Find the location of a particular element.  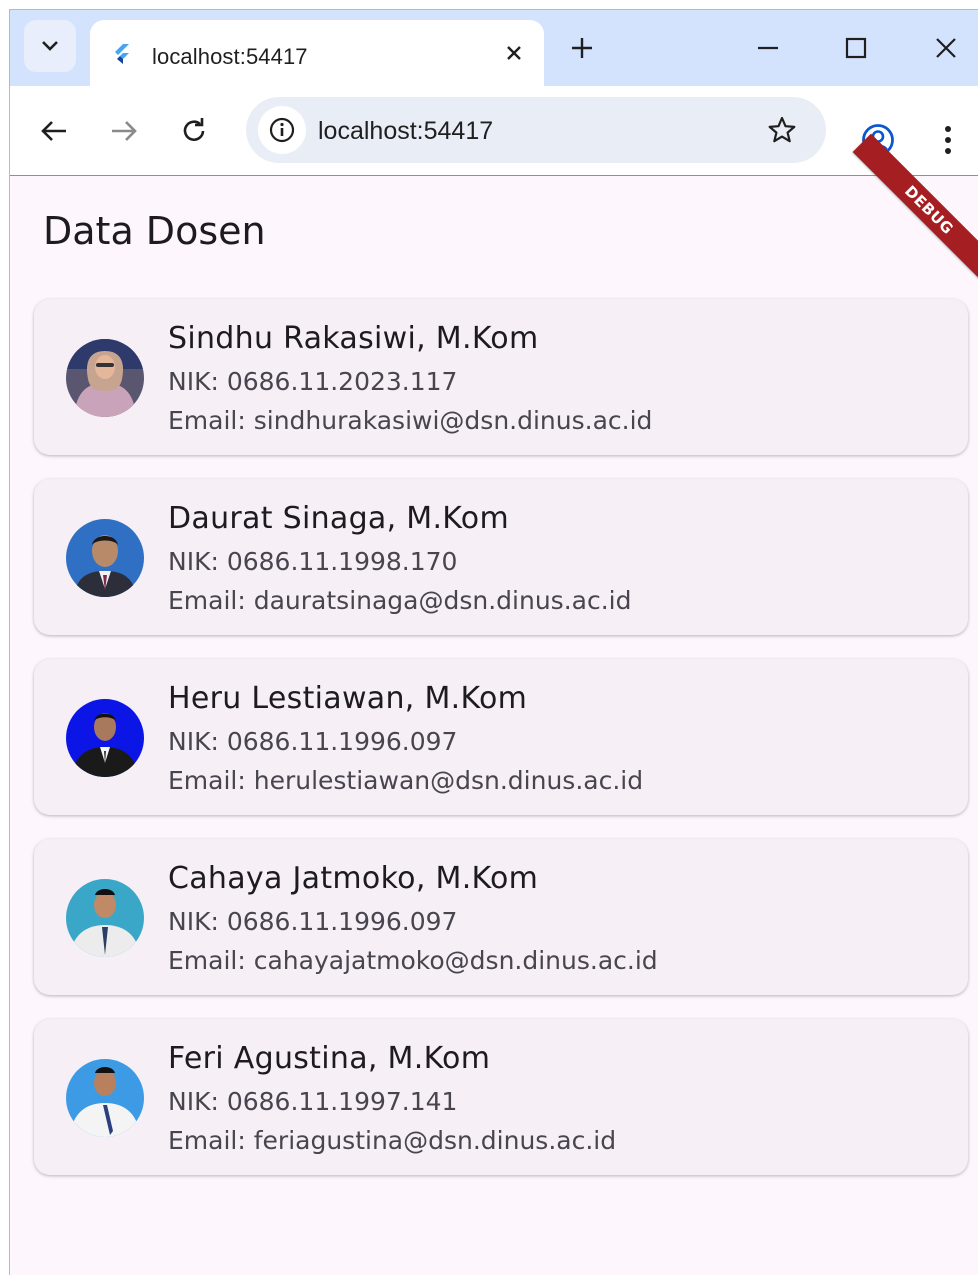

lecturer-email: Email: dauratsinaga@dsn.dinus.ac.id is located at coordinates (400, 600).